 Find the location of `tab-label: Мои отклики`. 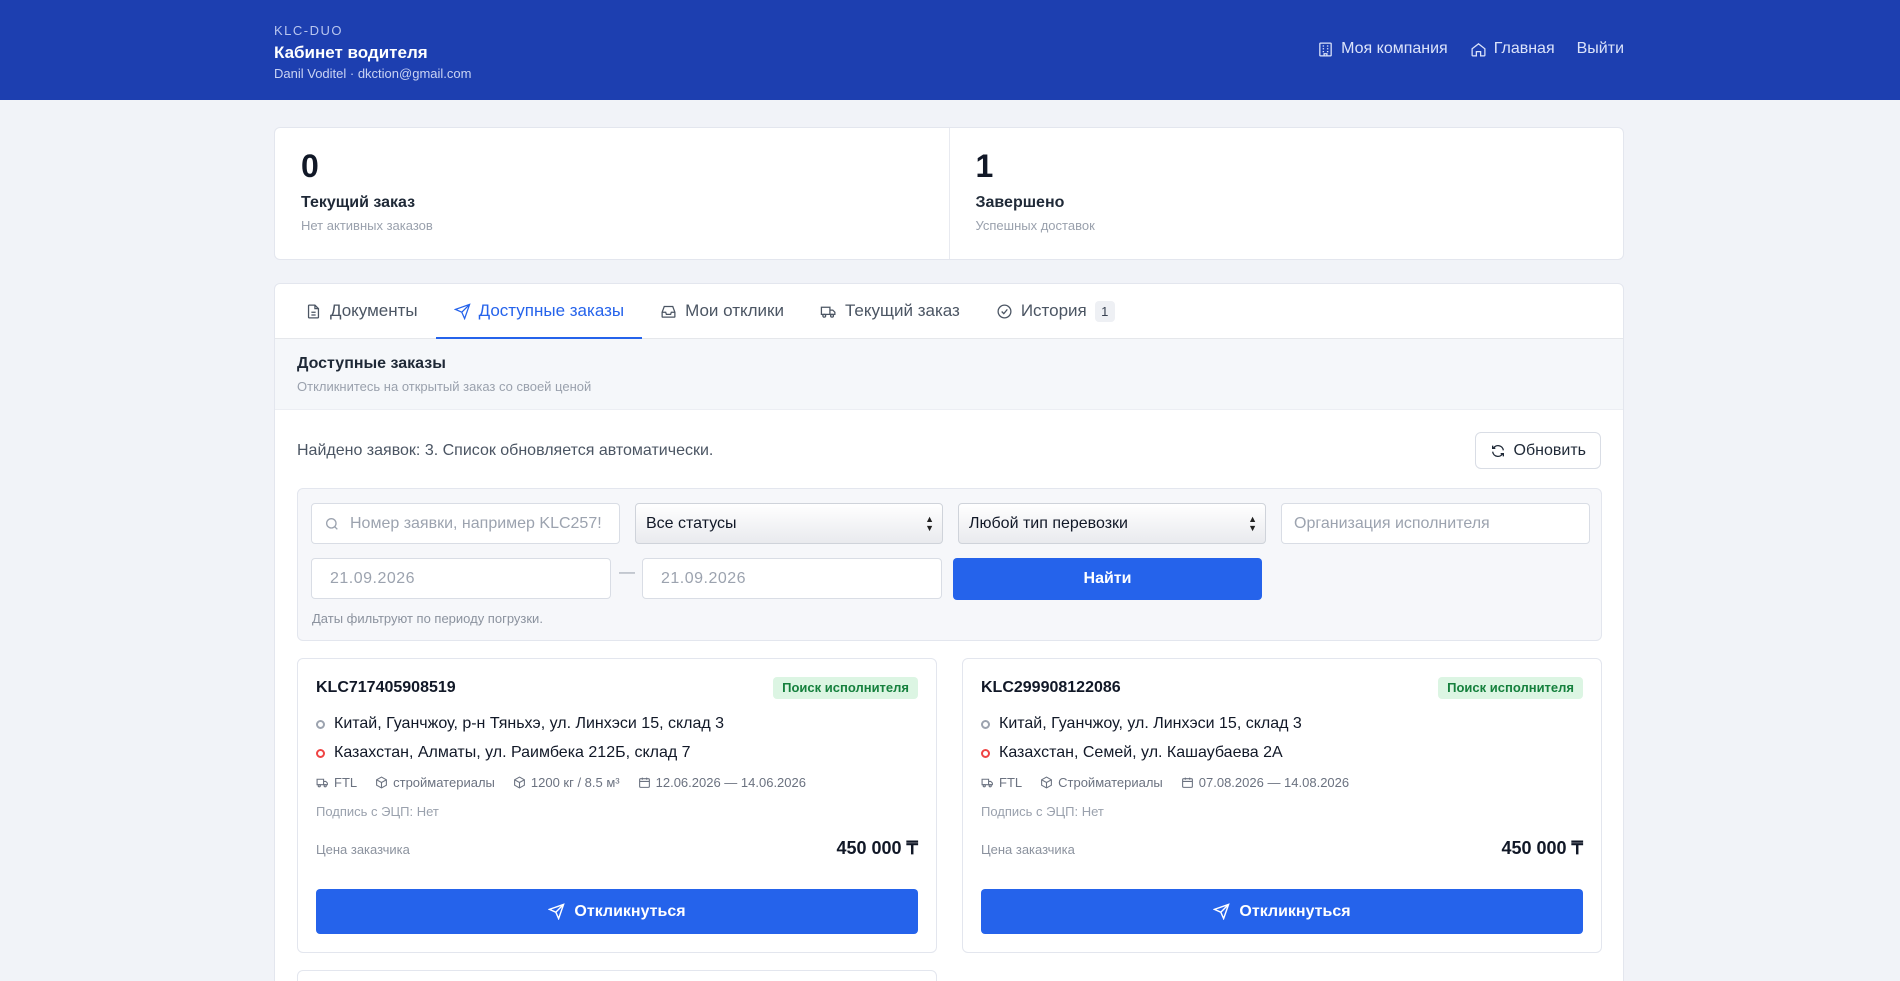

tab-label: Мои отклики is located at coordinates (734, 310).